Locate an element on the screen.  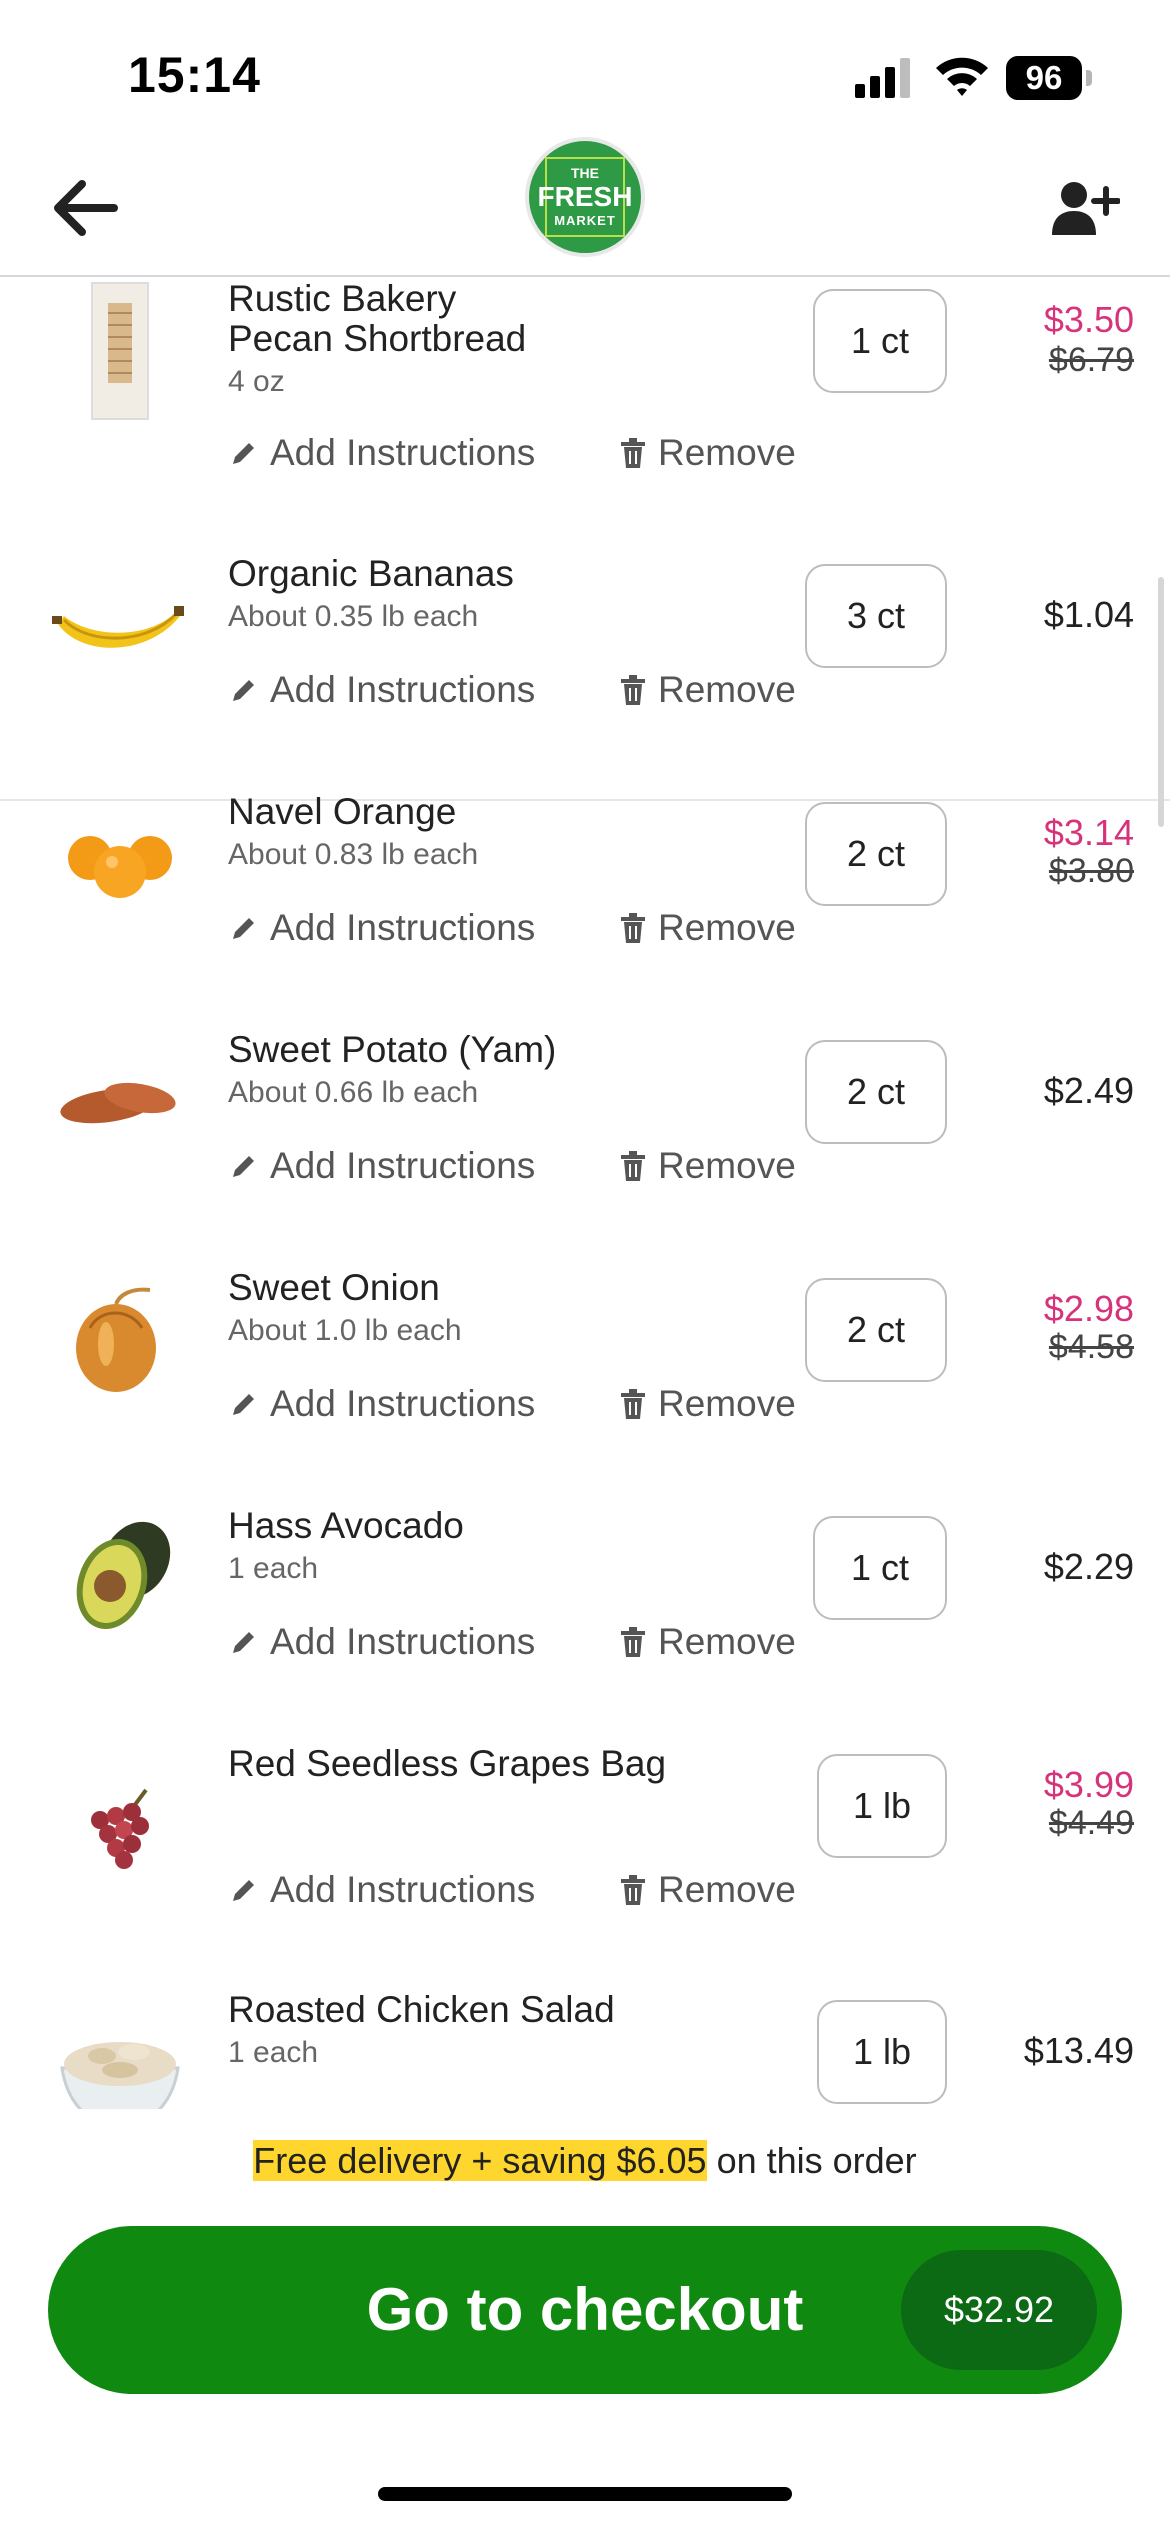
price: $13.49 is located at coordinates (1078, 2050).